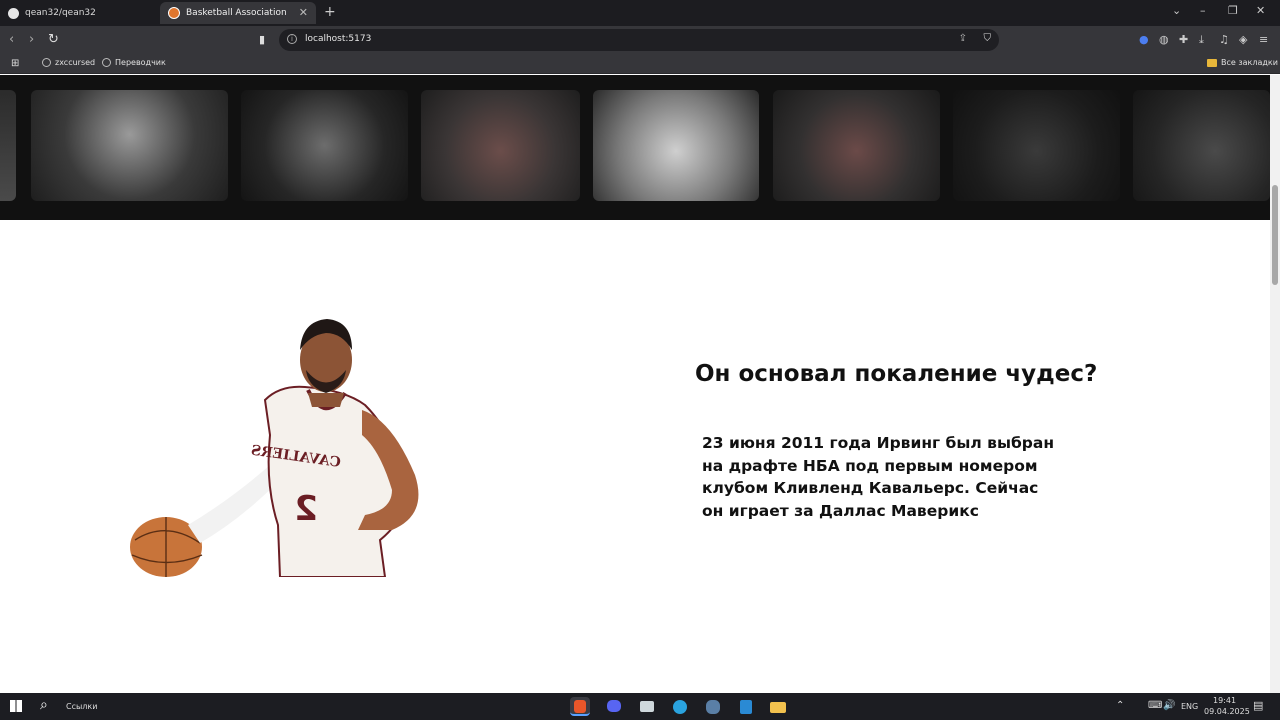  What do you see at coordinates (1169, 705) in the screenshot?
I see `volume-icon: 🔊` at bounding box center [1169, 705].